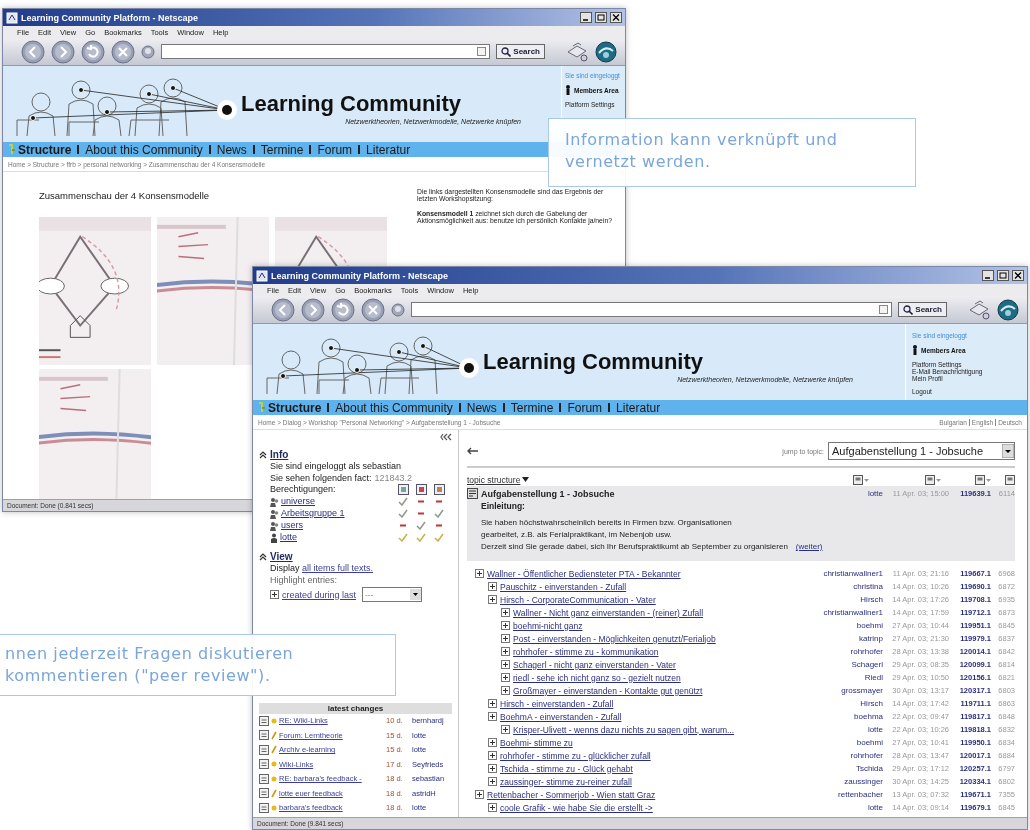 This screenshot has height=830, width=1030. I want to click on thread-link: BoehmA - einverstanden - Zufall, so click(561, 716).